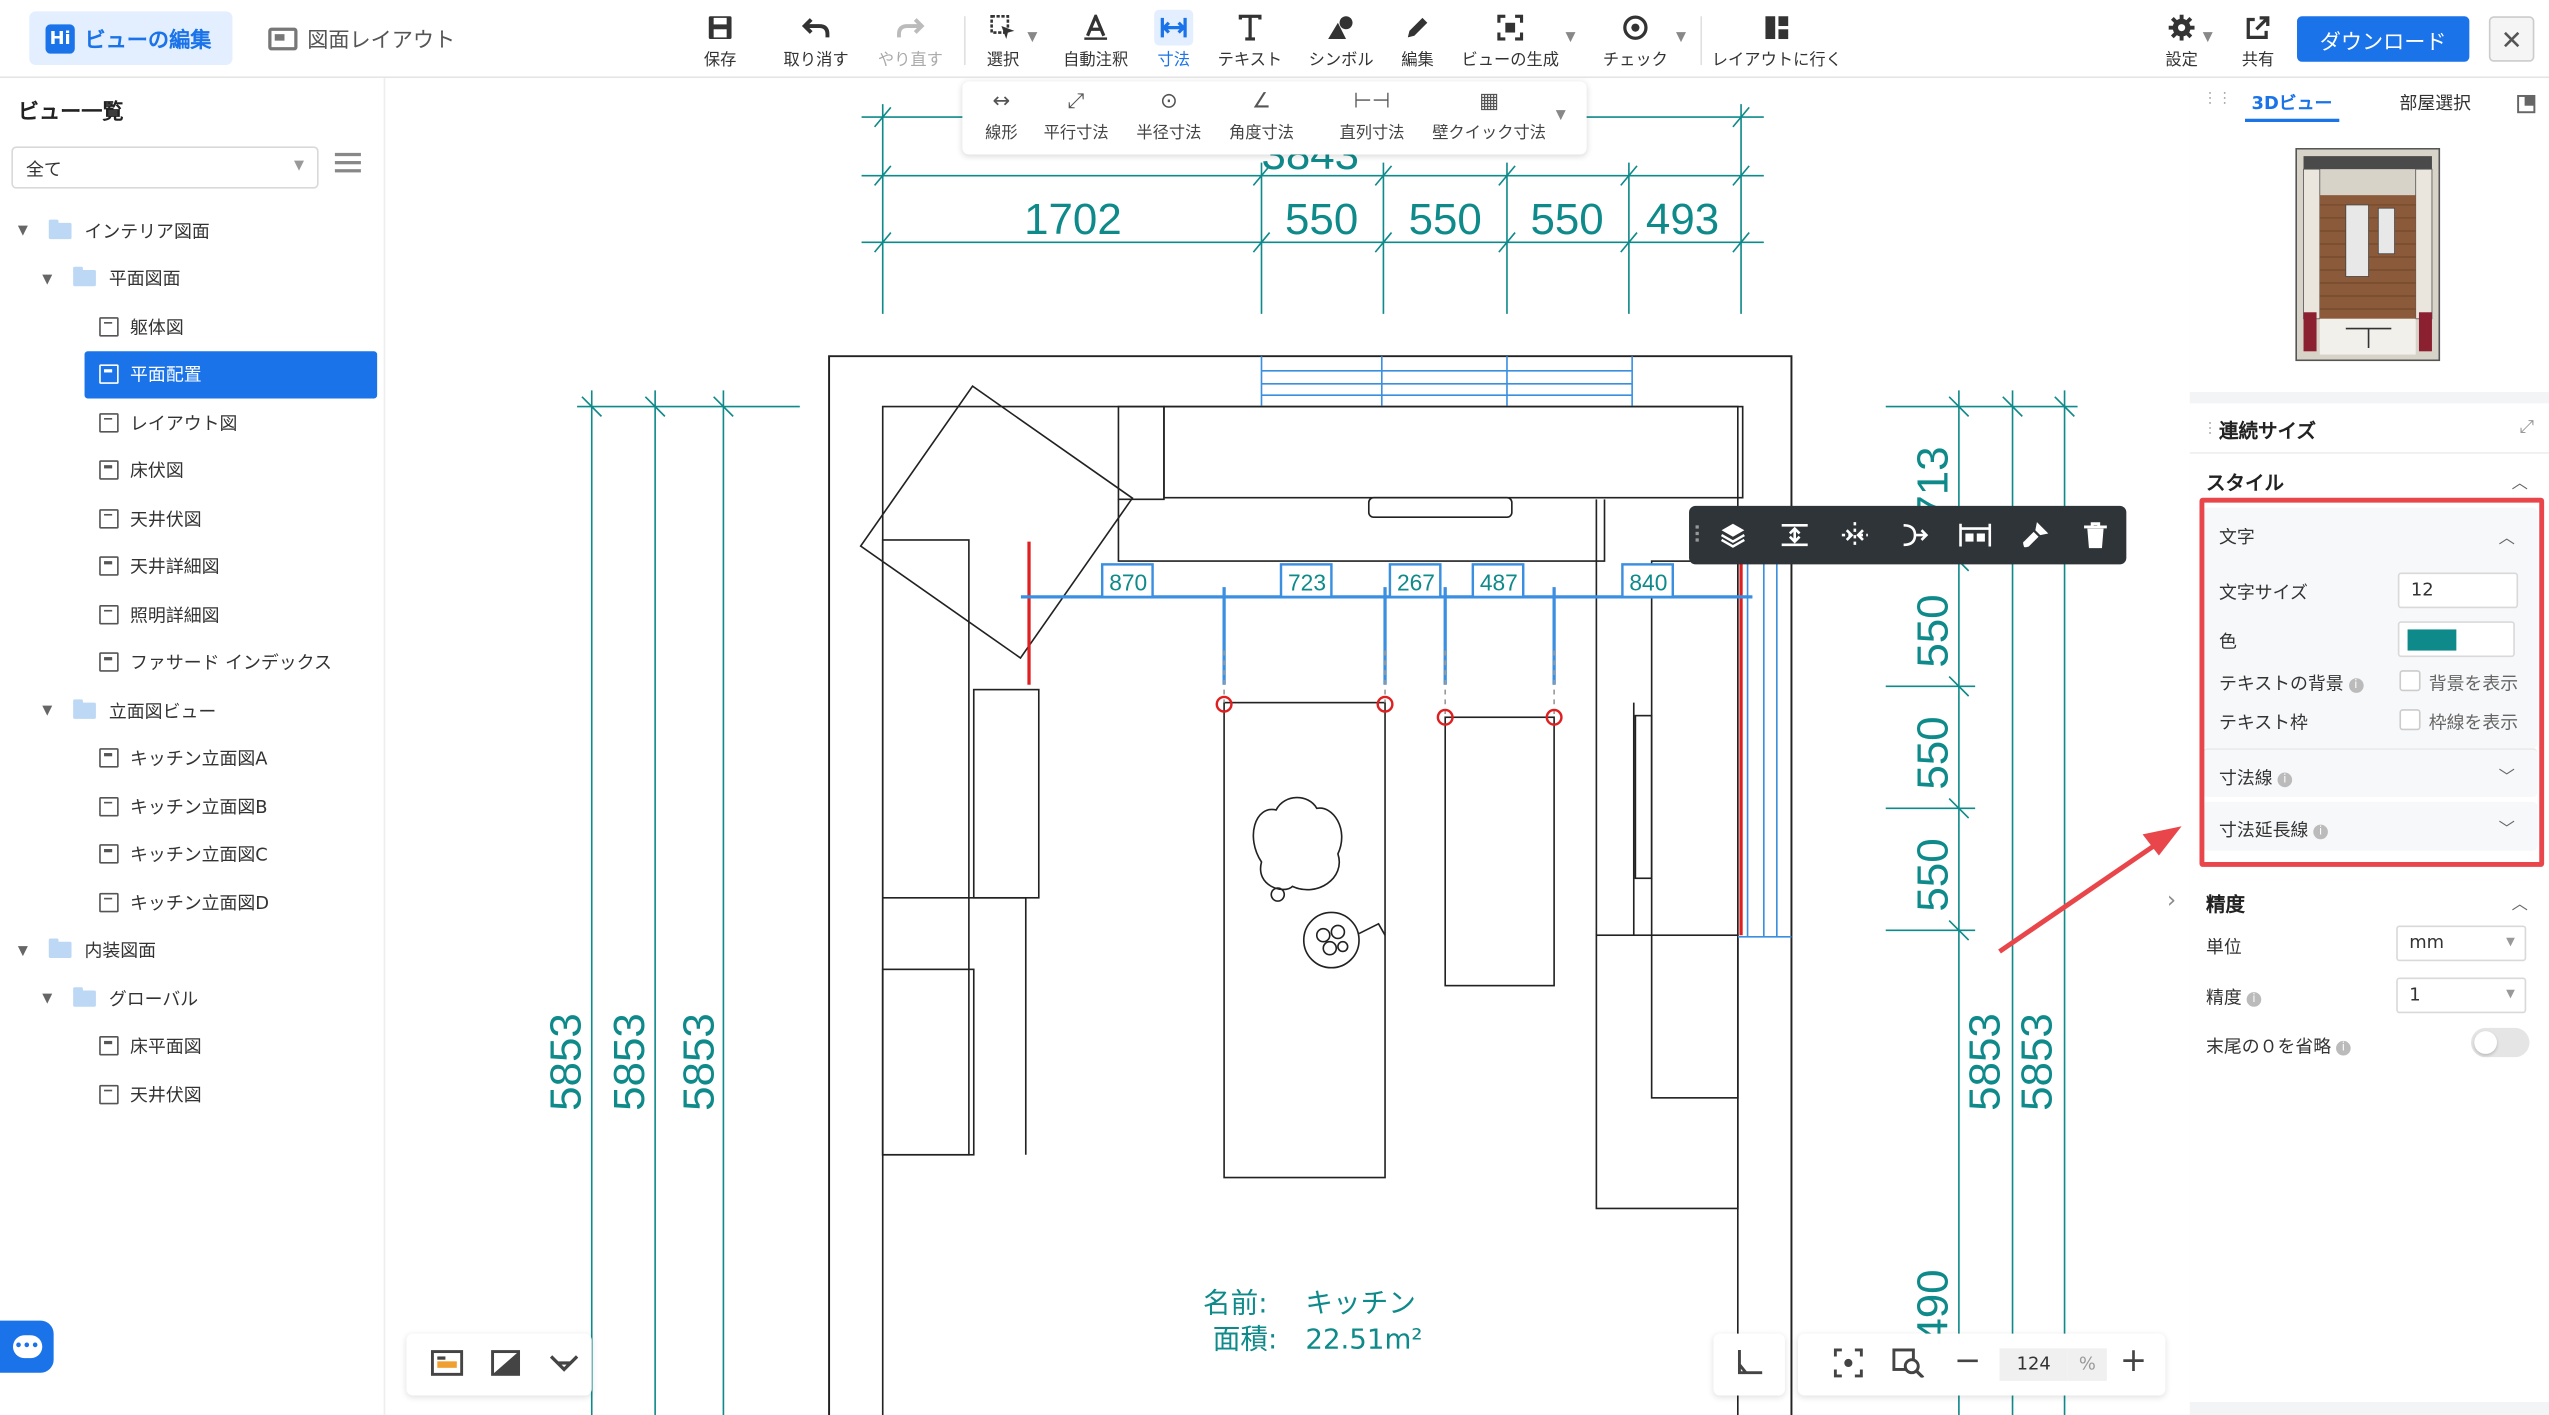 This screenshot has height=1415, width=2549. Describe the element at coordinates (1307, 582) in the screenshot. I see `chain-dim-text: 723` at that location.